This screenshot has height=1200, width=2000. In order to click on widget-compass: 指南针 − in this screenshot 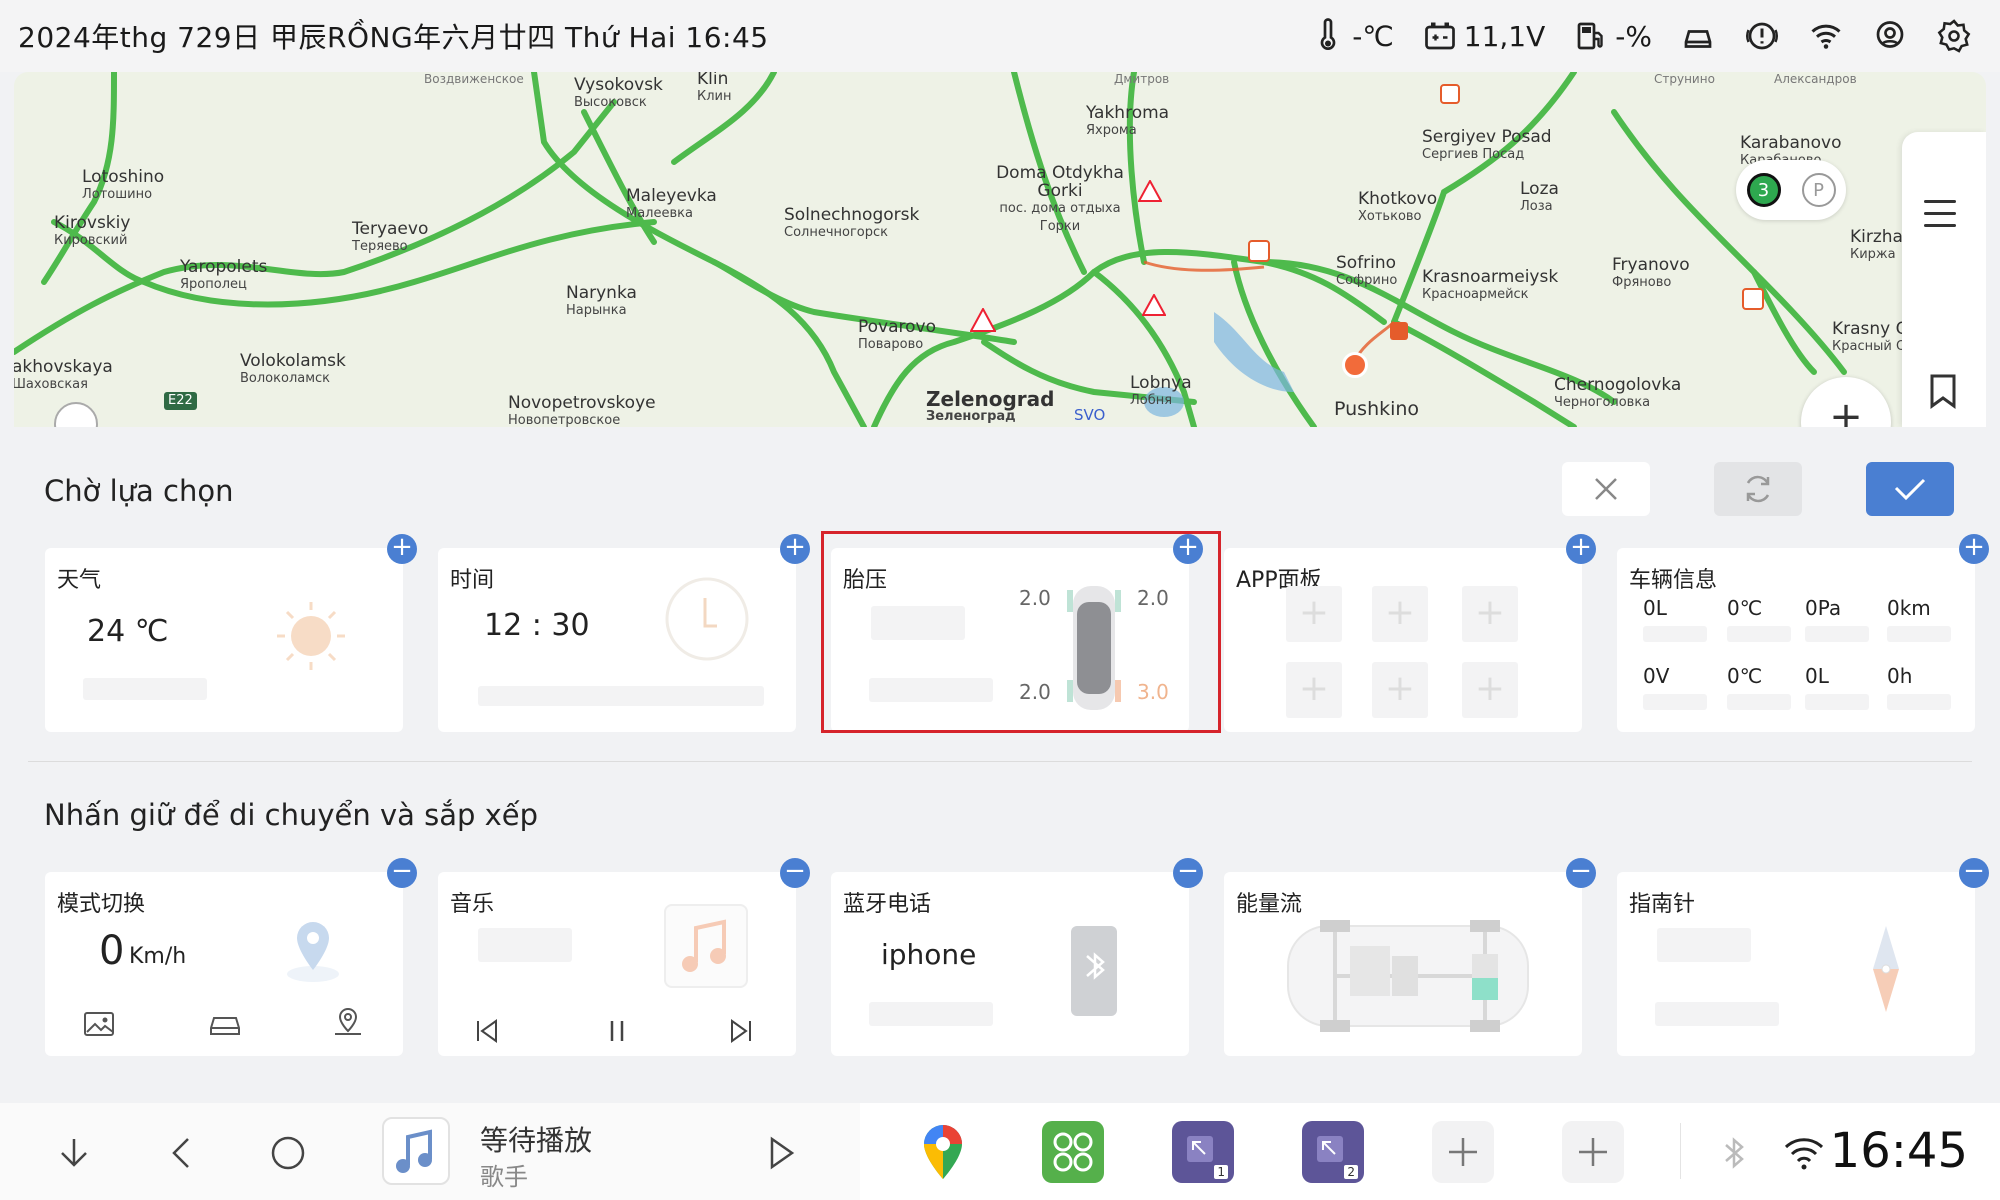, I will do `click(1803, 957)`.